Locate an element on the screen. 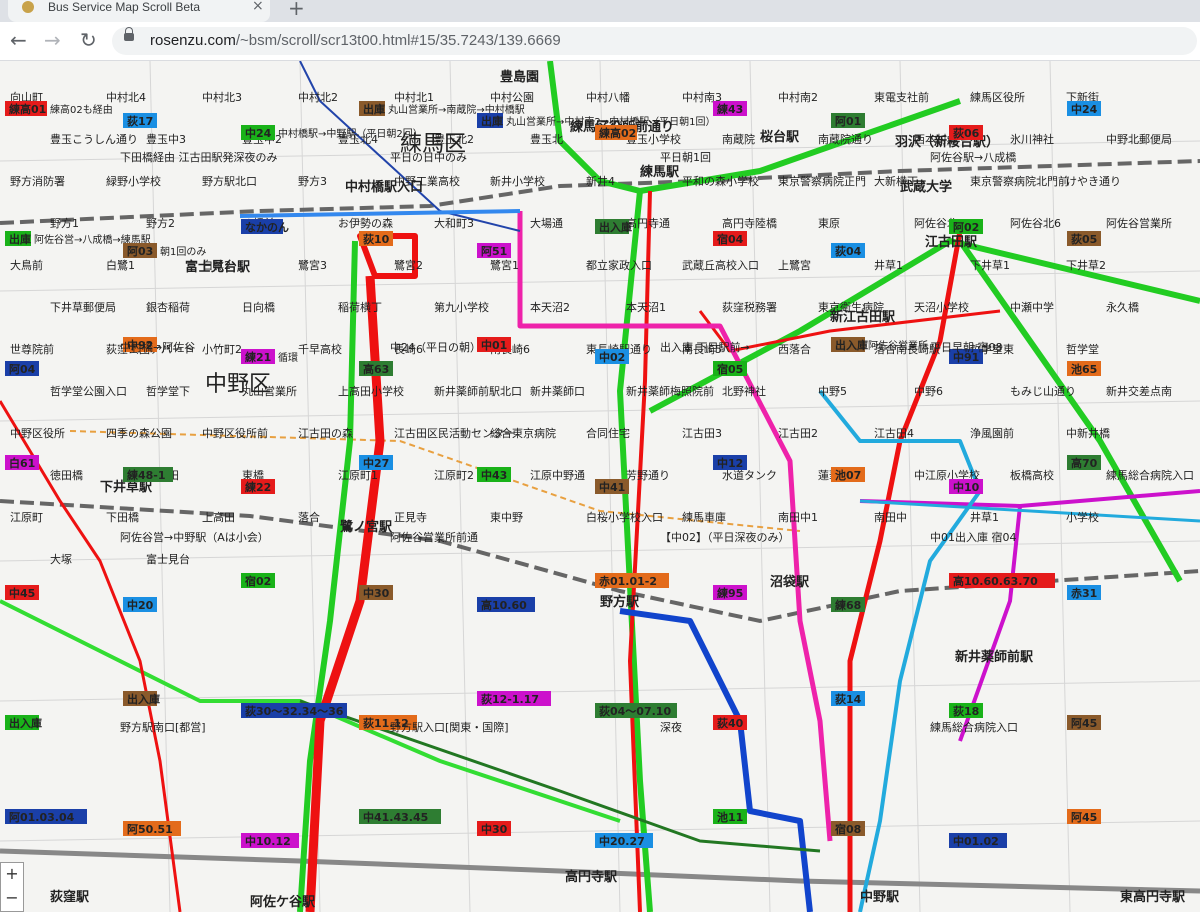 Image resolution: width=1200 pixels, height=912 pixels. route-badge-label: 練高01 is located at coordinates (27, 109).